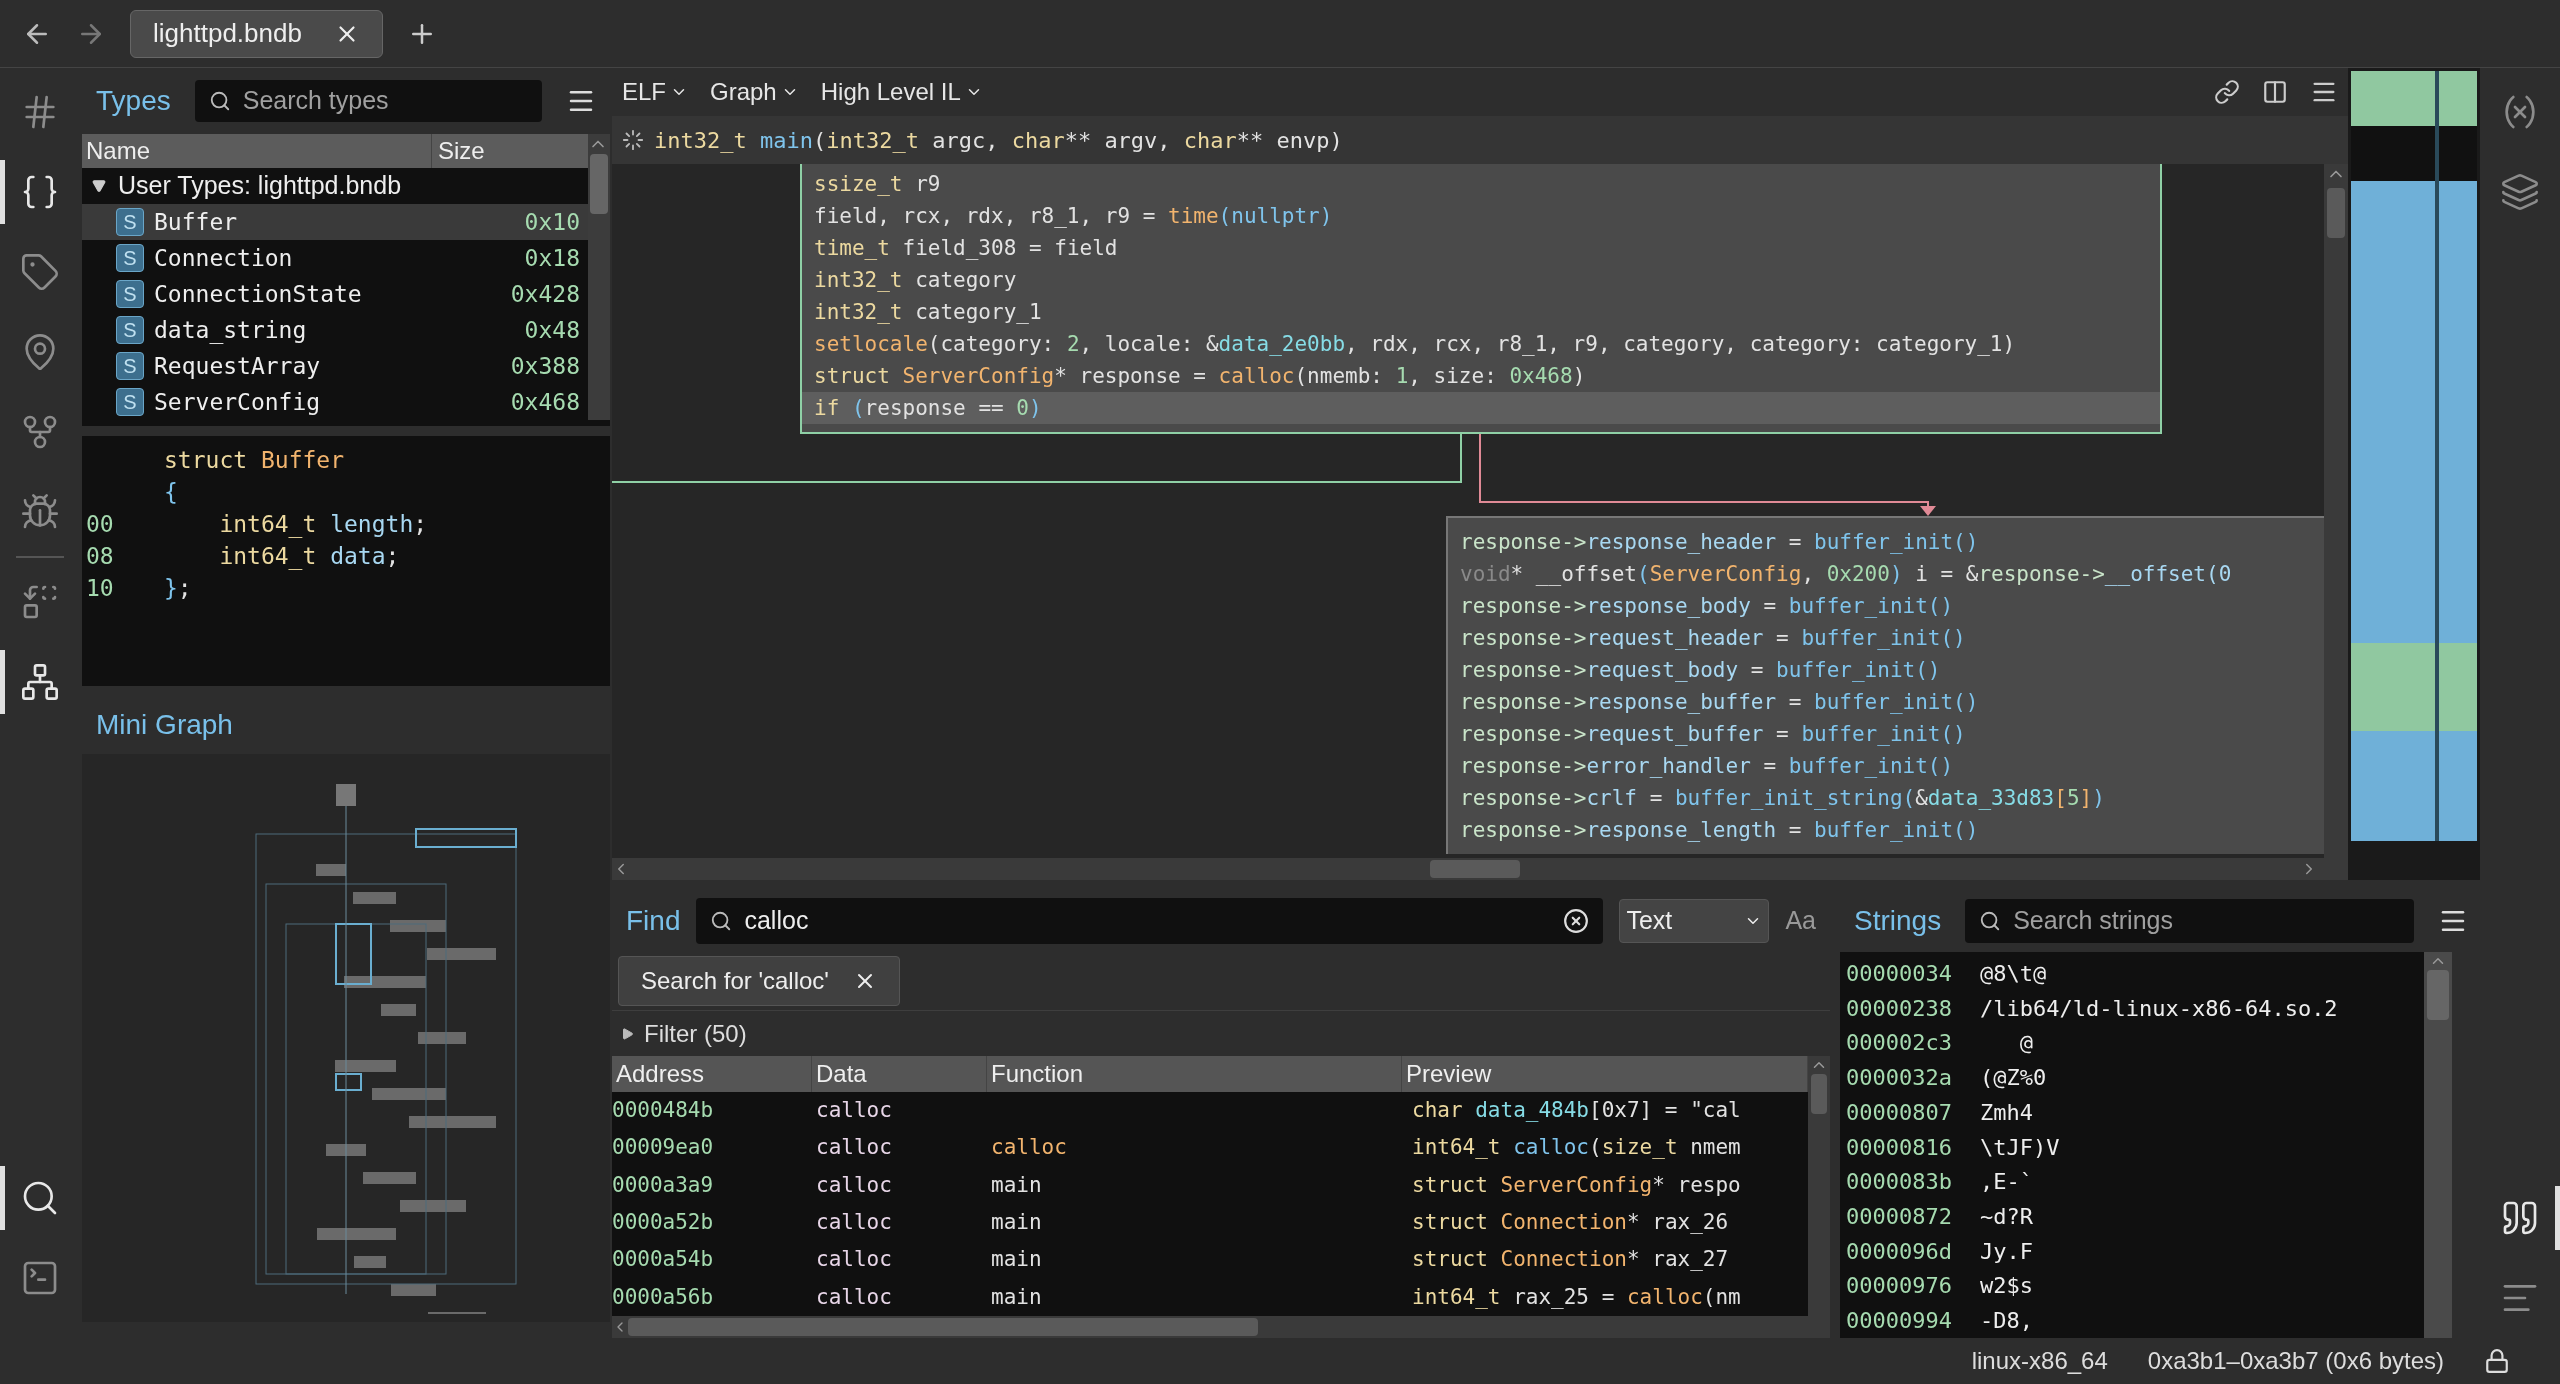 The height and width of the screenshot is (1384, 2560). I want to click on type-size: 0x428, so click(545, 294).